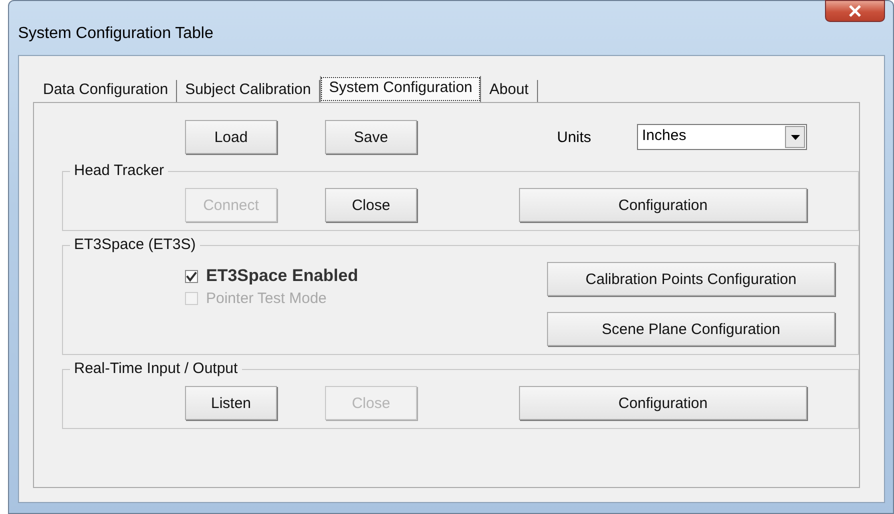 The image size is (894, 514). I want to click on group-title: Real-Time Input / Output, so click(156, 368).